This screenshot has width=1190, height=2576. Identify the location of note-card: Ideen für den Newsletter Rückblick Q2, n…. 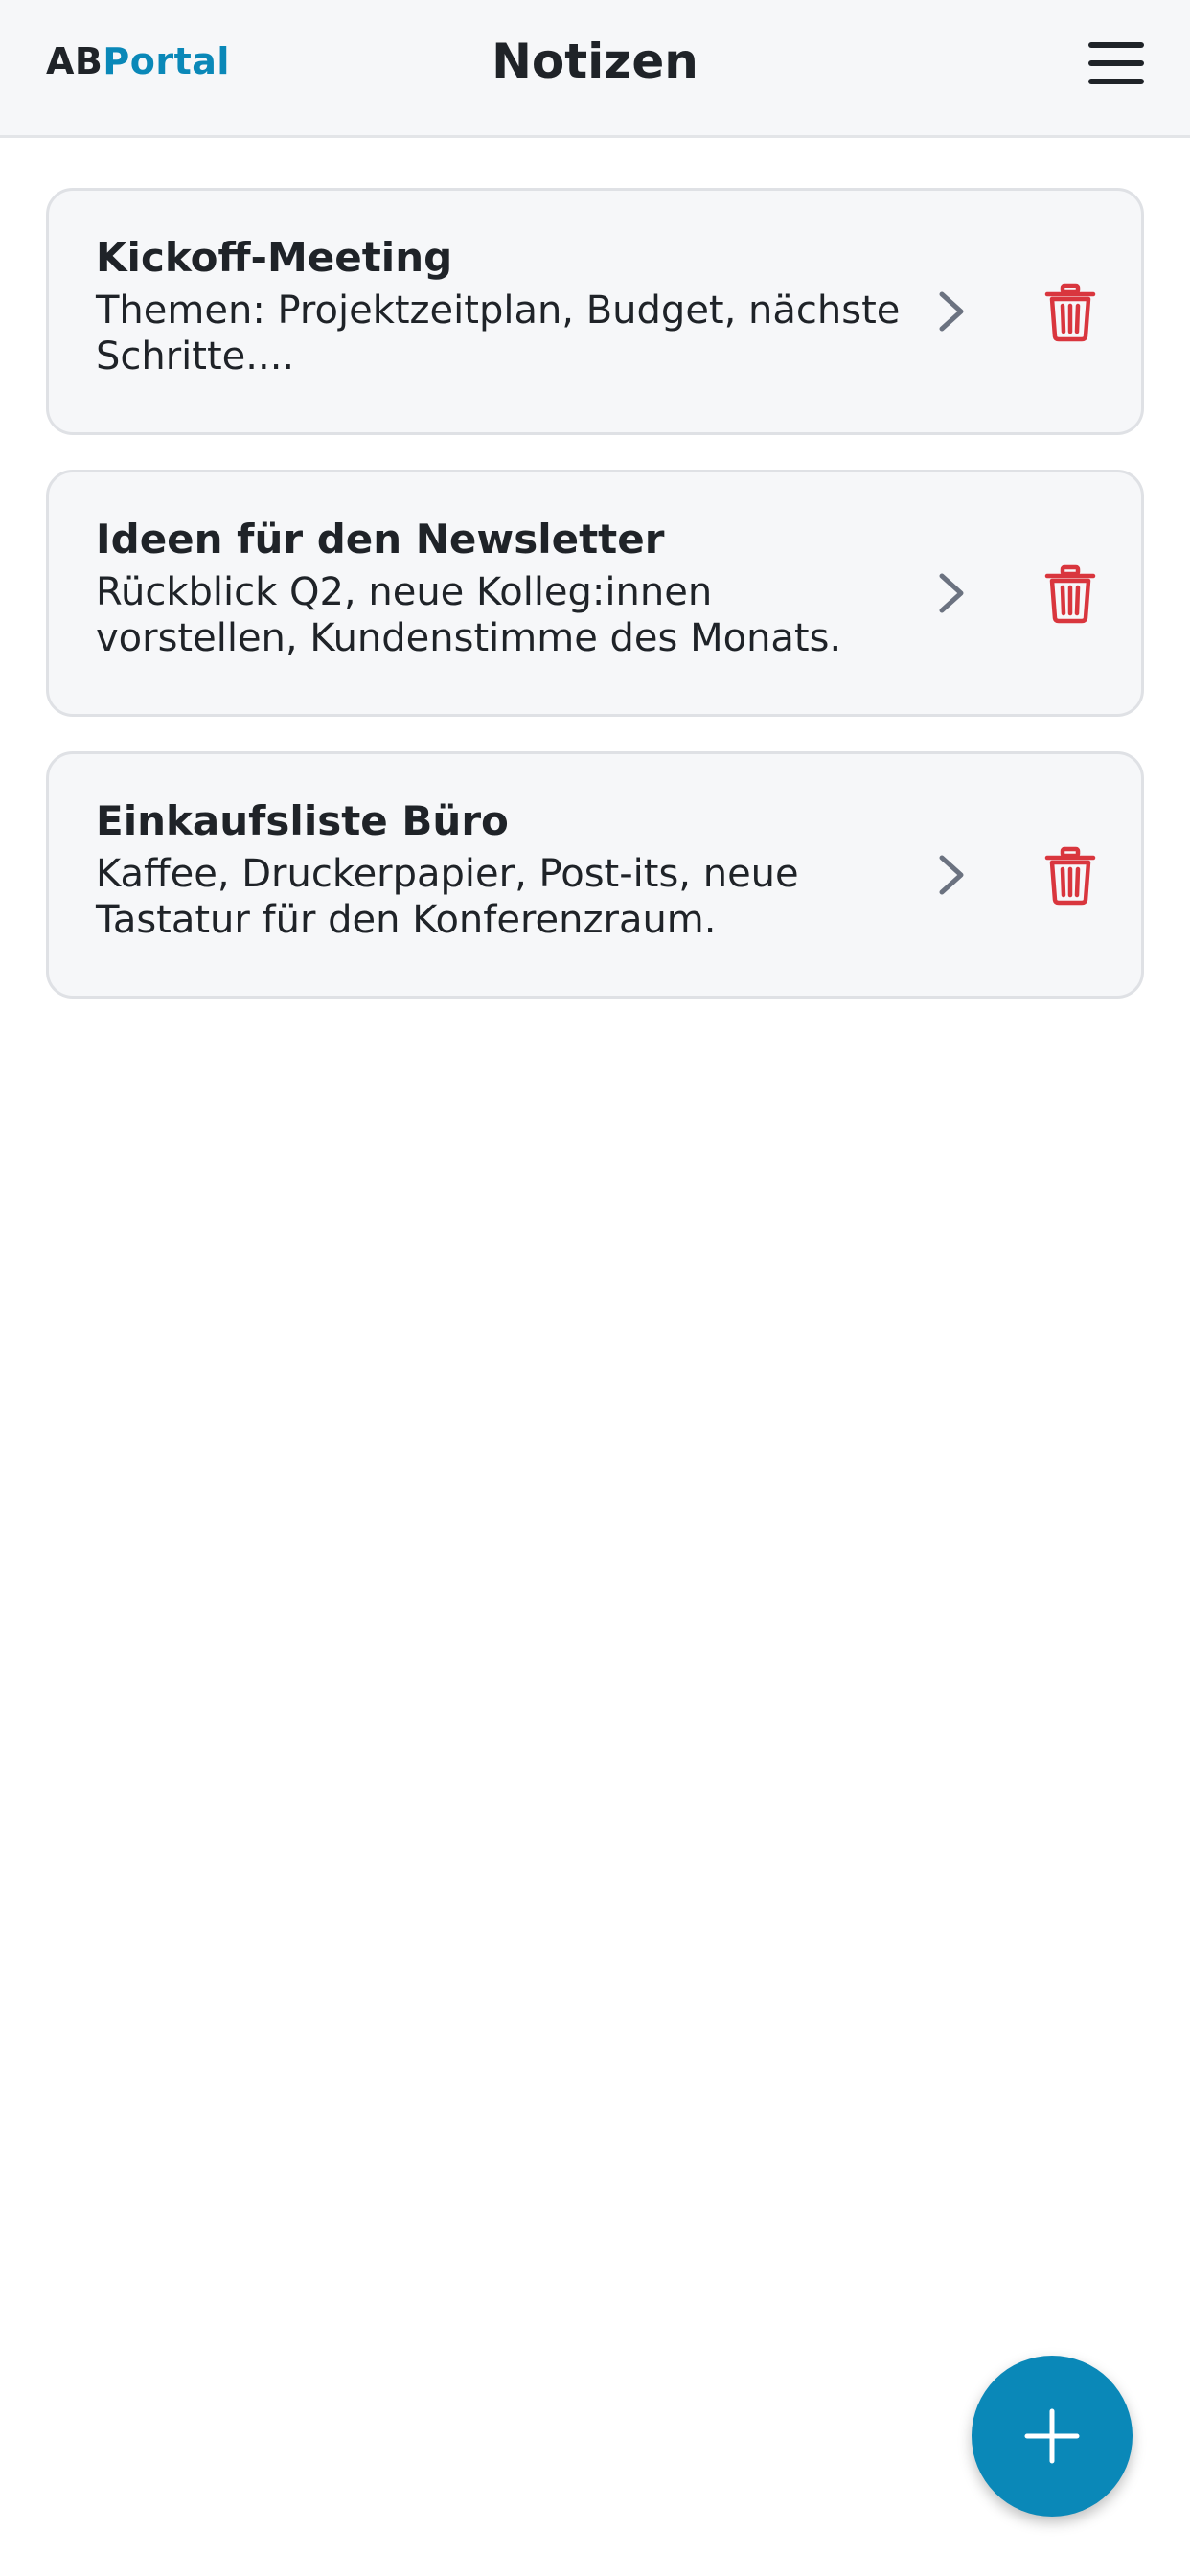
(595, 594).